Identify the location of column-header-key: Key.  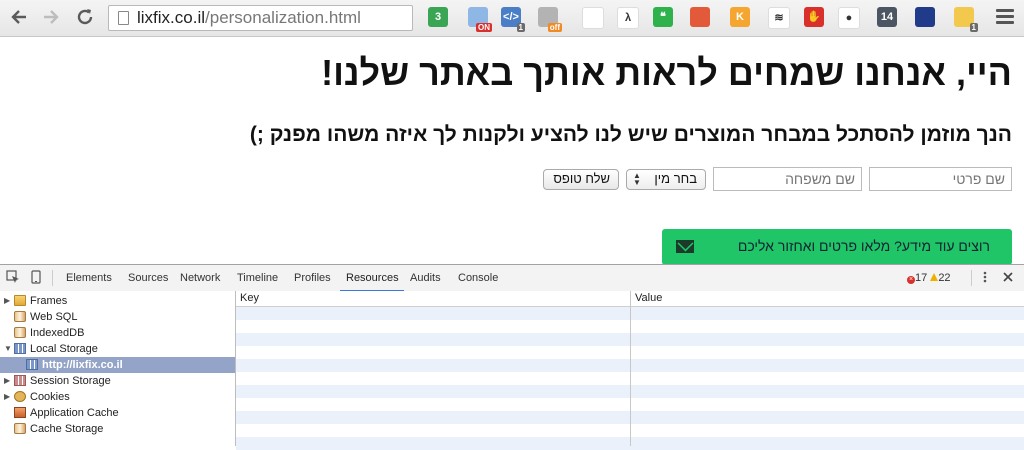
(249, 298).